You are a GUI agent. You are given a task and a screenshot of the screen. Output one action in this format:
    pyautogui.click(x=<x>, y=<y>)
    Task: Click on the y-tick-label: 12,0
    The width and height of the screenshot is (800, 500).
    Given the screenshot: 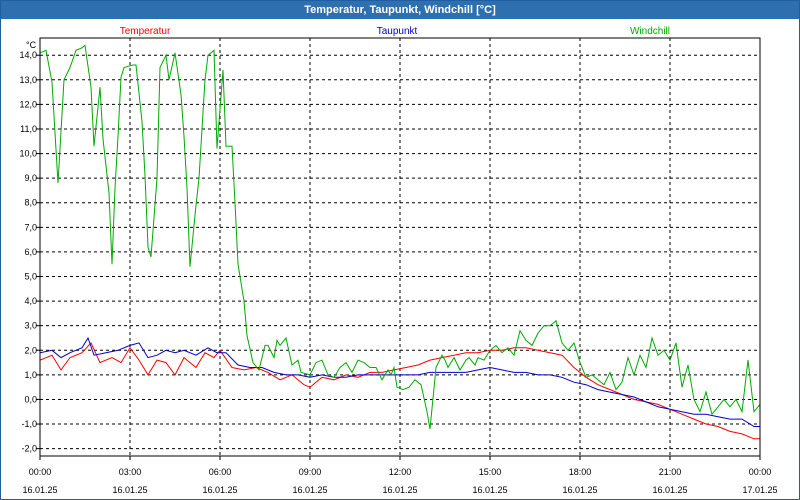 What is the action you would take?
    pyautogui.click(x=28, y=104)
    